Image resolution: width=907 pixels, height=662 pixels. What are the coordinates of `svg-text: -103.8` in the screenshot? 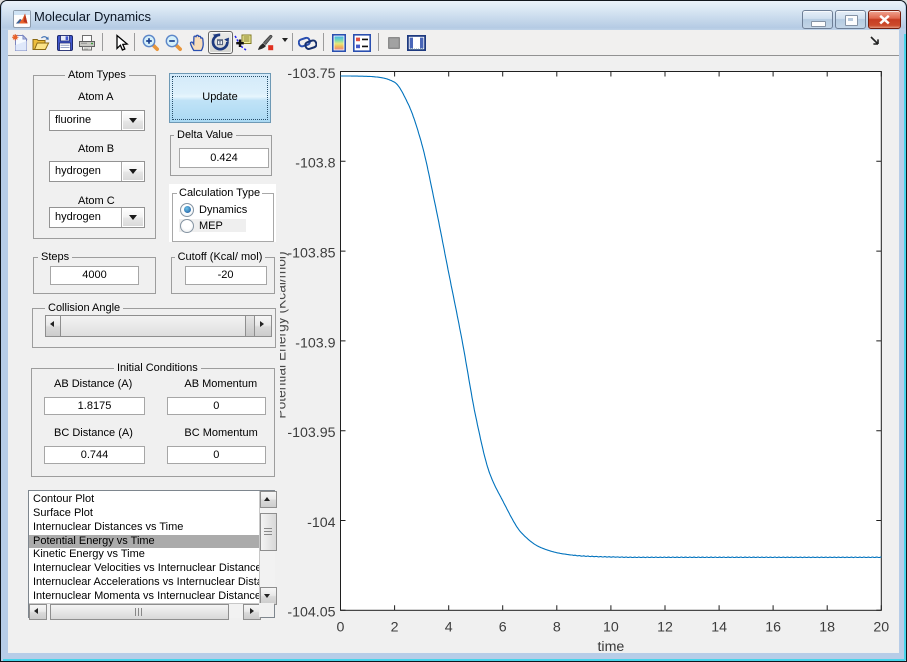 It's located at (315, 164).